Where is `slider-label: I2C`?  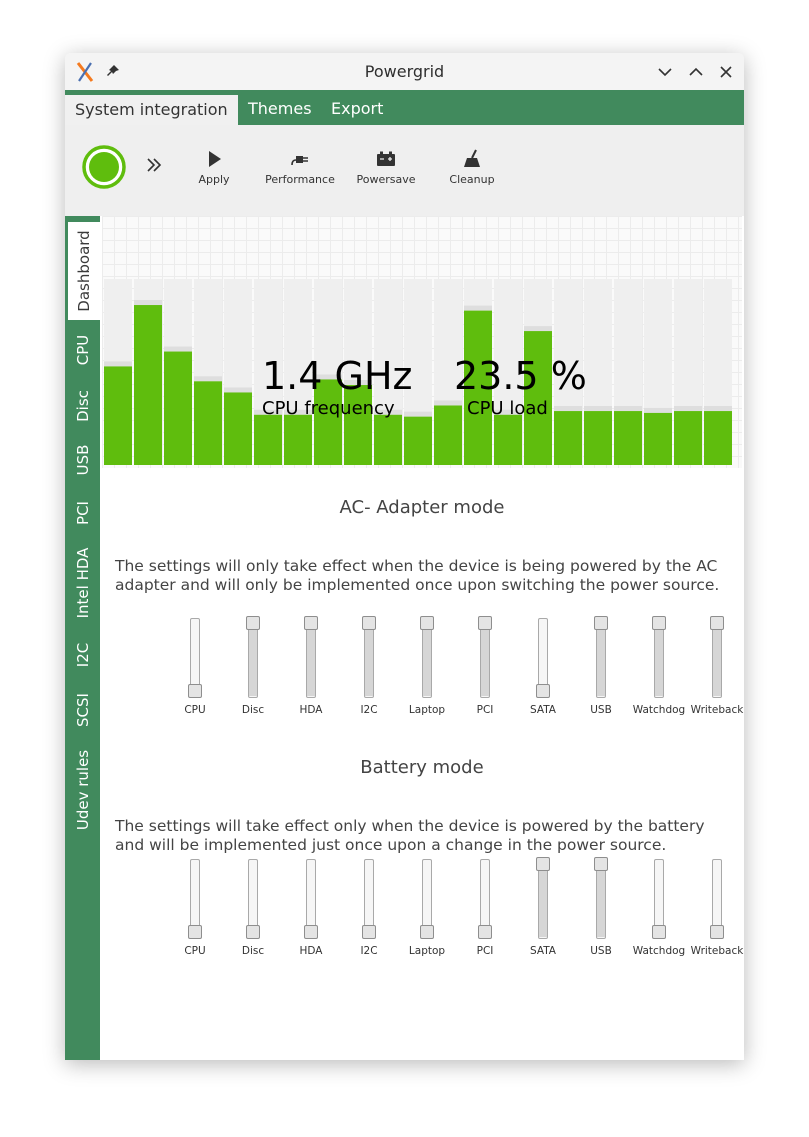 slider-label: I2C is located at coordinates (369, 710).